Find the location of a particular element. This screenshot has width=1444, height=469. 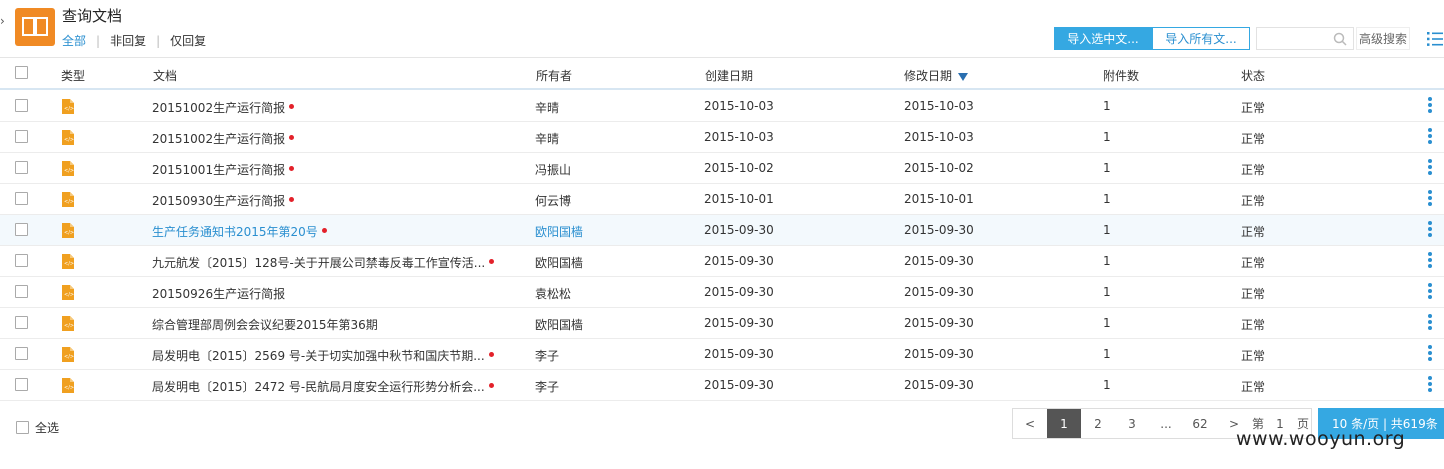

filter-reply-only: 仅回复 is located at coordinates (188, 40).